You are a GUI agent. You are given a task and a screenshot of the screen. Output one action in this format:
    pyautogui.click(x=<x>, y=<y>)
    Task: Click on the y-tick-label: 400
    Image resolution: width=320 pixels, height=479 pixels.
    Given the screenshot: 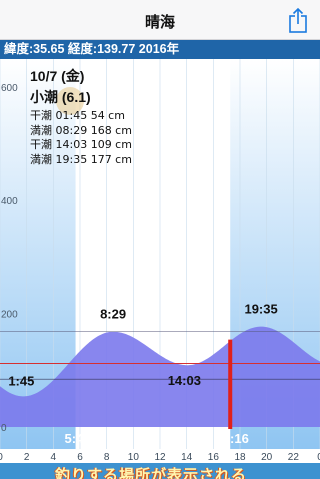 What is the action you would take?
    pyautogui.click(x=9, y=201)
    